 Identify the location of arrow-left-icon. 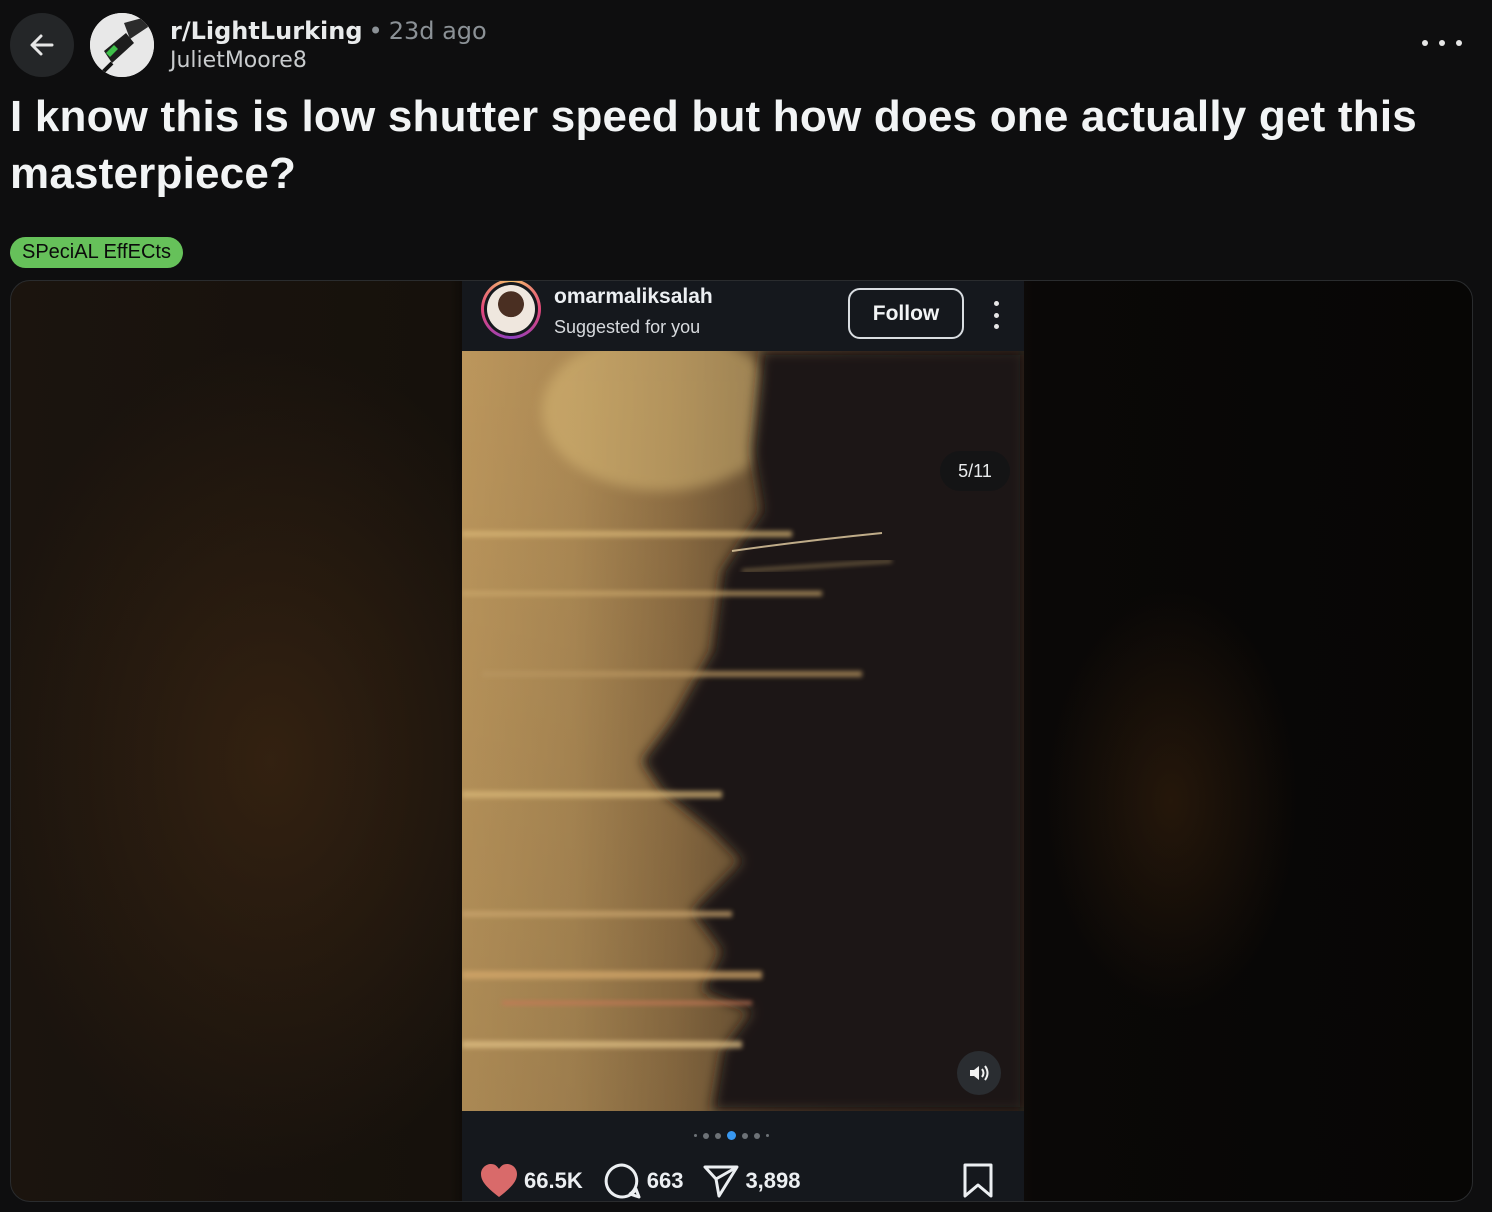
(42, 45).